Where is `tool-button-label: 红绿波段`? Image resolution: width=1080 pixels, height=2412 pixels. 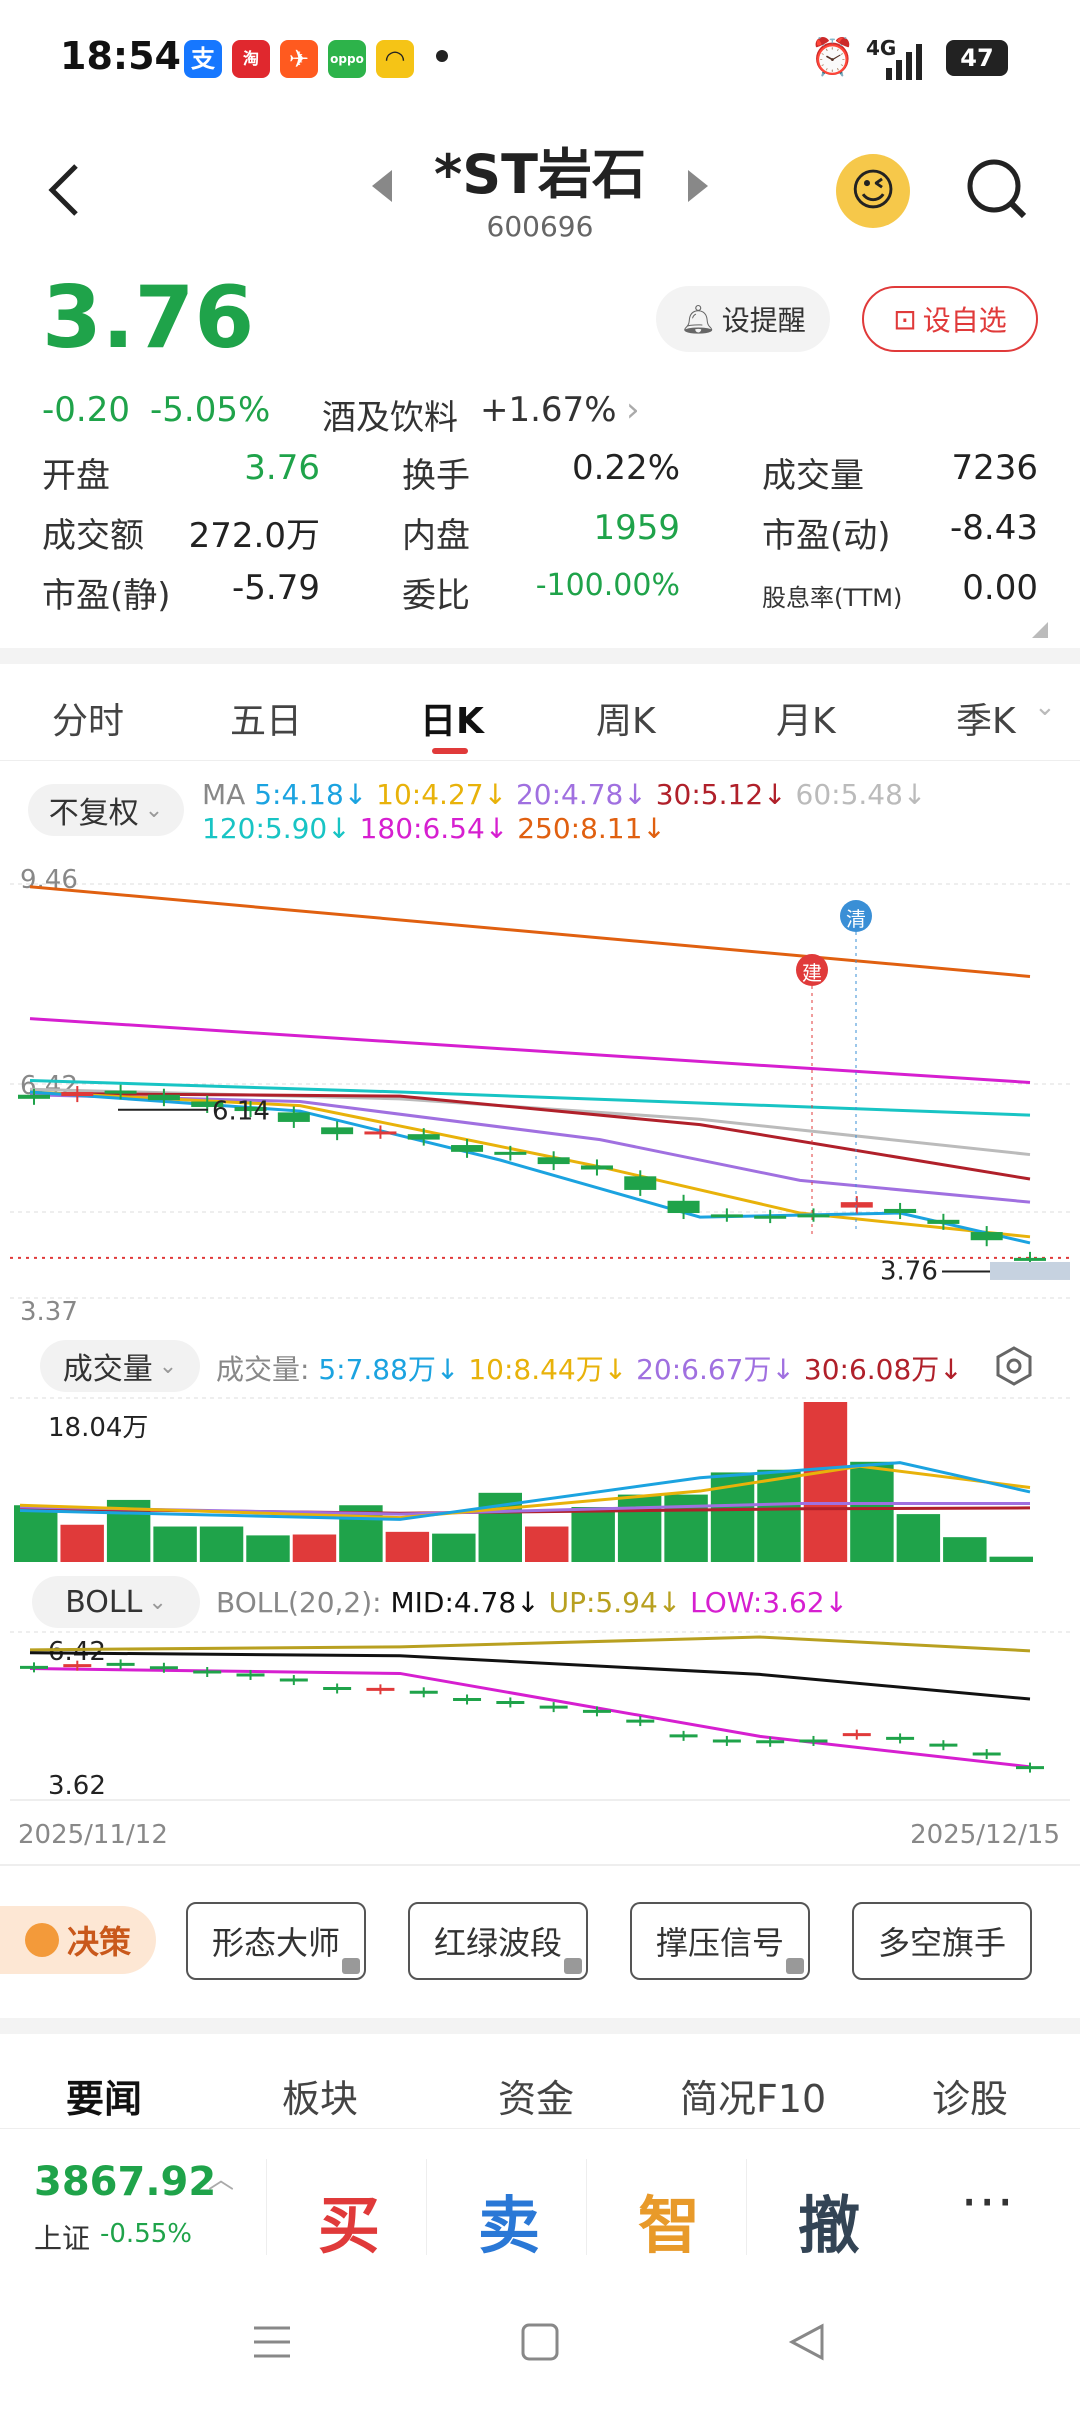 tool-button-label: 红绿波段 is located at coordinates (497, 1943).